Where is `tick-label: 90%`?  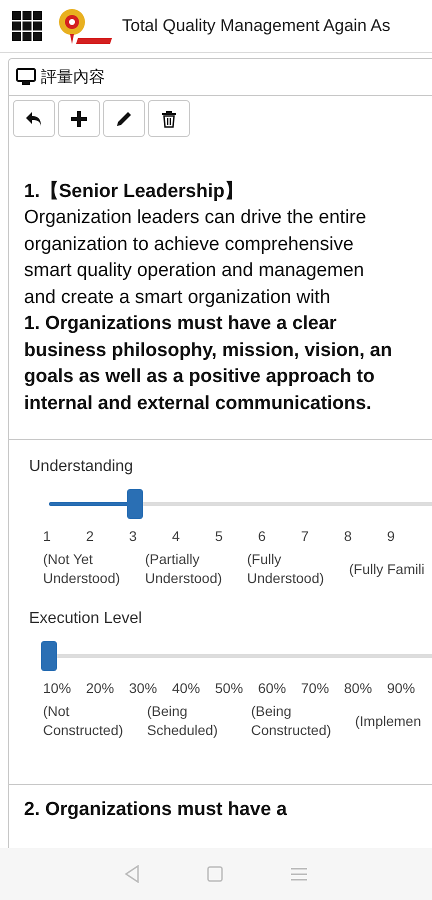
tick-label: 90% is located at coordinates (401, 688).